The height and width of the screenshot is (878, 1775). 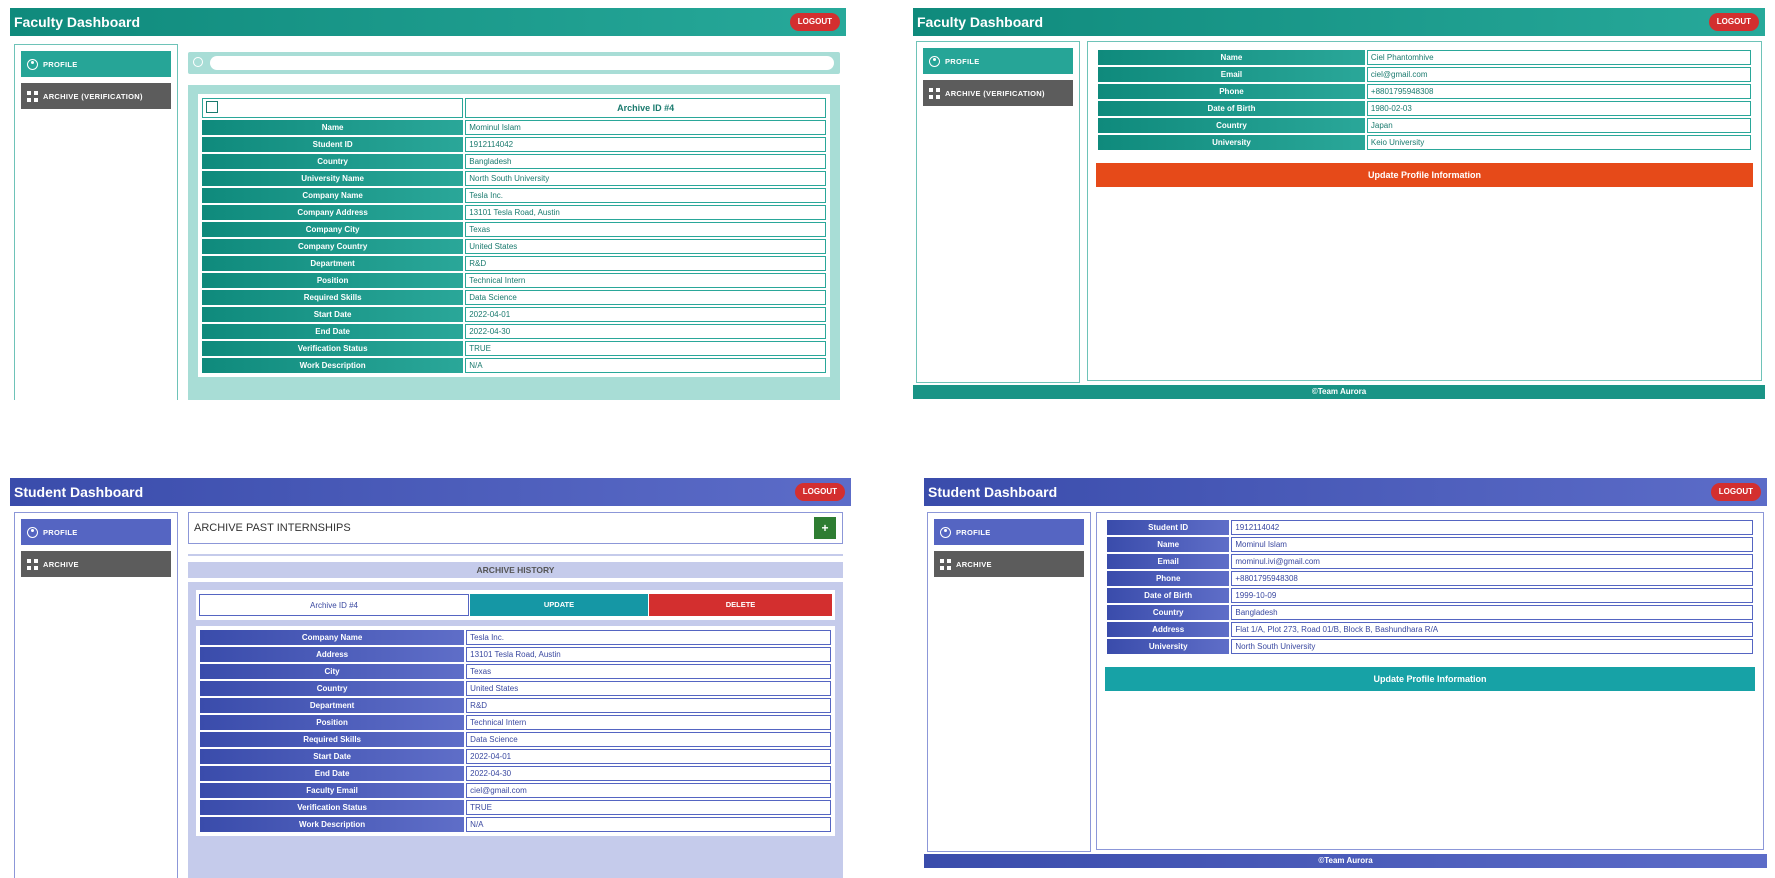 I want to click on table-row: Work Description N/A, so click(x=514, y=365).